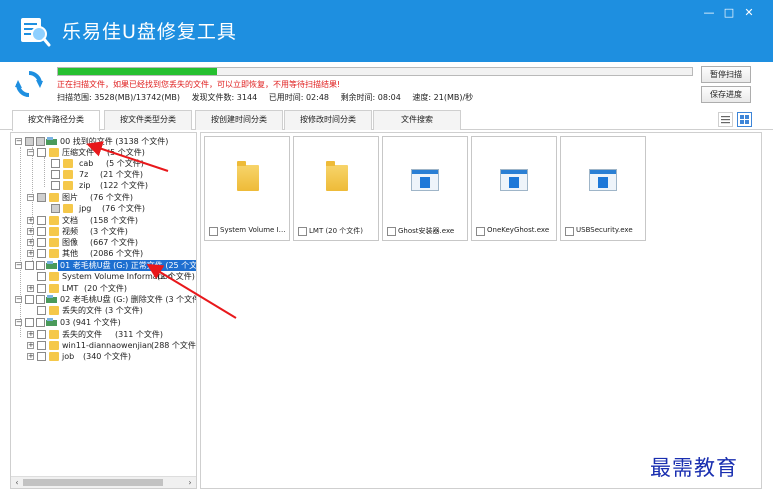 Image resolution: width=773 pixels, height=499 pixels. I want to click on tree-node-documents: + 文档 (158 个文件), so click(111, 220).